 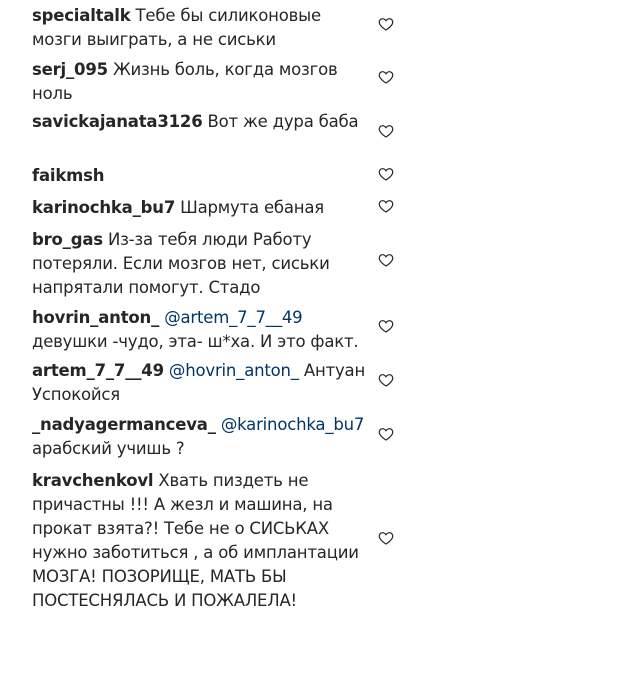 What do you see at coordinates (252, 207) in the screenshot?
I see `comment-body: Шармута ебаная` at bounding box center [252, 207].